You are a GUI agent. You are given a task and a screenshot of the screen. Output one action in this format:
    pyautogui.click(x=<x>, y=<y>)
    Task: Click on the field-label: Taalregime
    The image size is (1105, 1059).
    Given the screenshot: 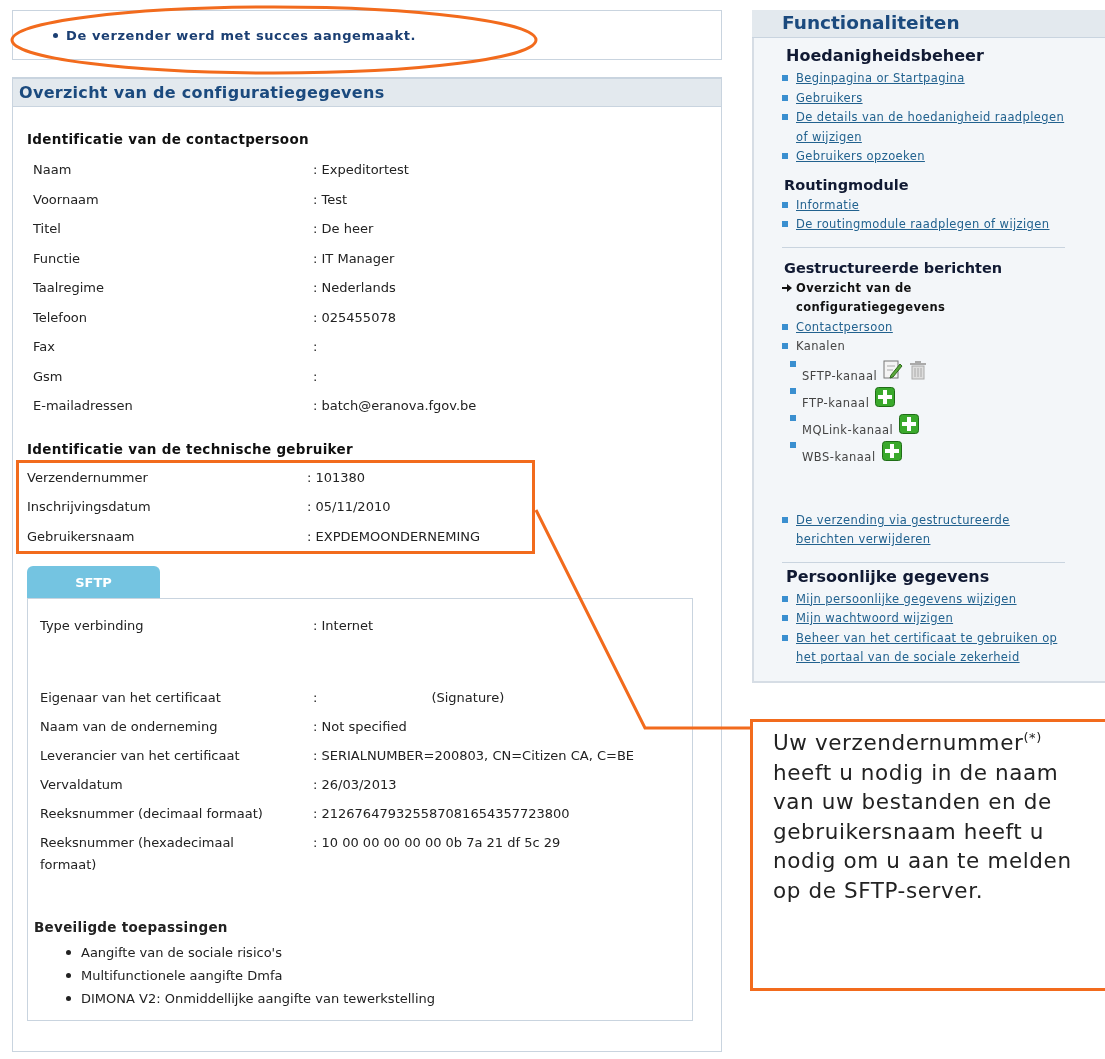 What is the action you would take?
    pyautogui.click(x=69, y=288)
    